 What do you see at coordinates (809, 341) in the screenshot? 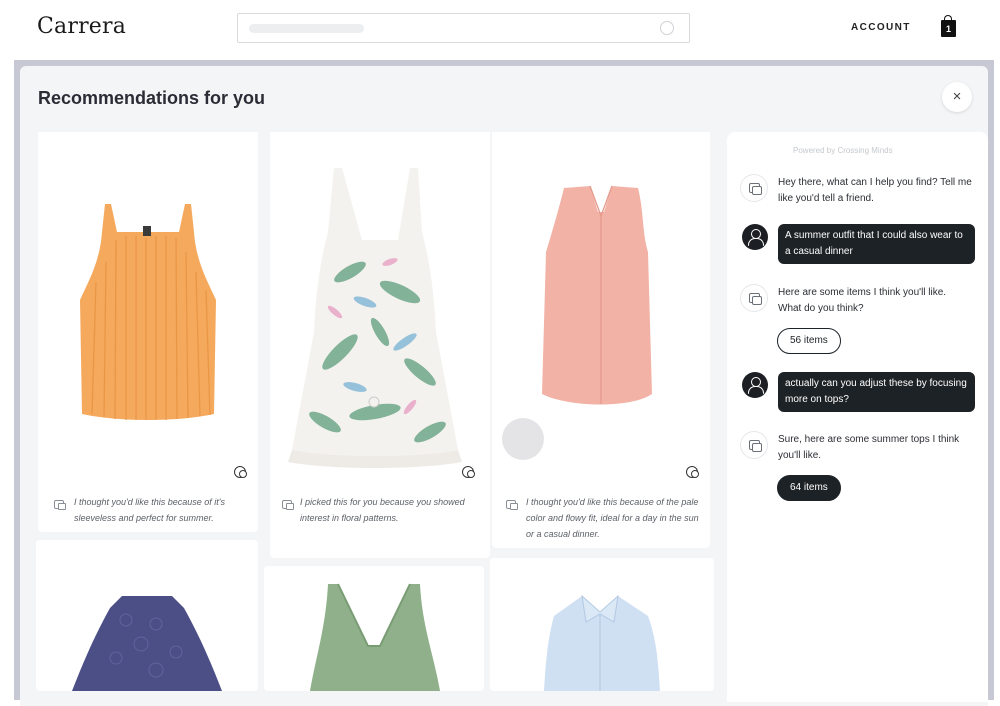
I see `results-count-pill: 56 items` at bounding box center [809, 341].